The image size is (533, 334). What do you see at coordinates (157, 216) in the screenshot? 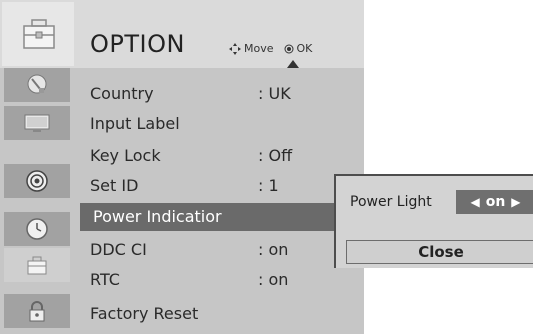
I see `option-label: Power Indicatior` at bounding box center [157, 216].